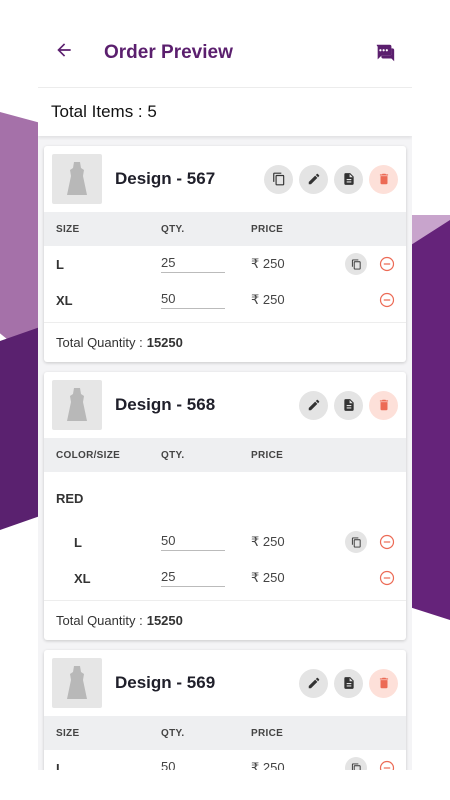 This screenshot has height=800, width=450. What do you see at coordinates (165, 178) in the screenshot?
I see `design-name: Design - 567` at bounding box center [165, 178].